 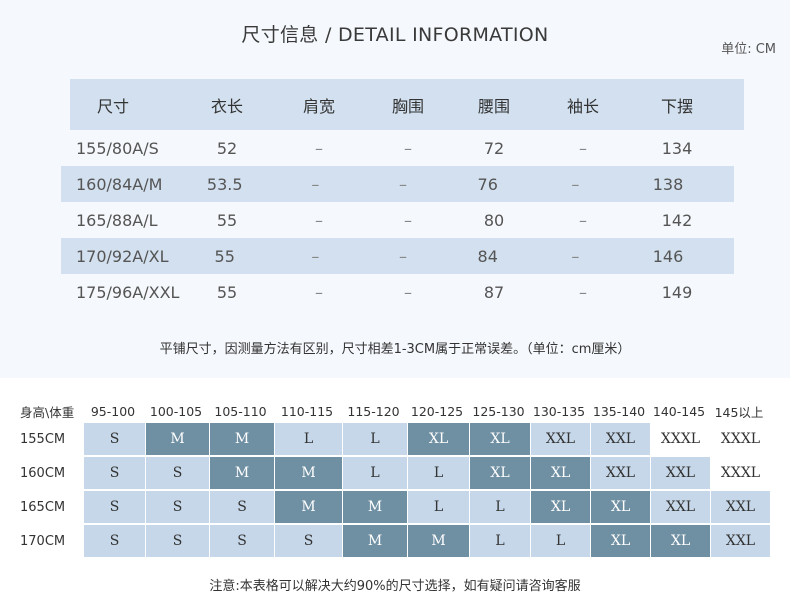 I want to click on grid-height-label: 165CM, so click(x=43, y=507).